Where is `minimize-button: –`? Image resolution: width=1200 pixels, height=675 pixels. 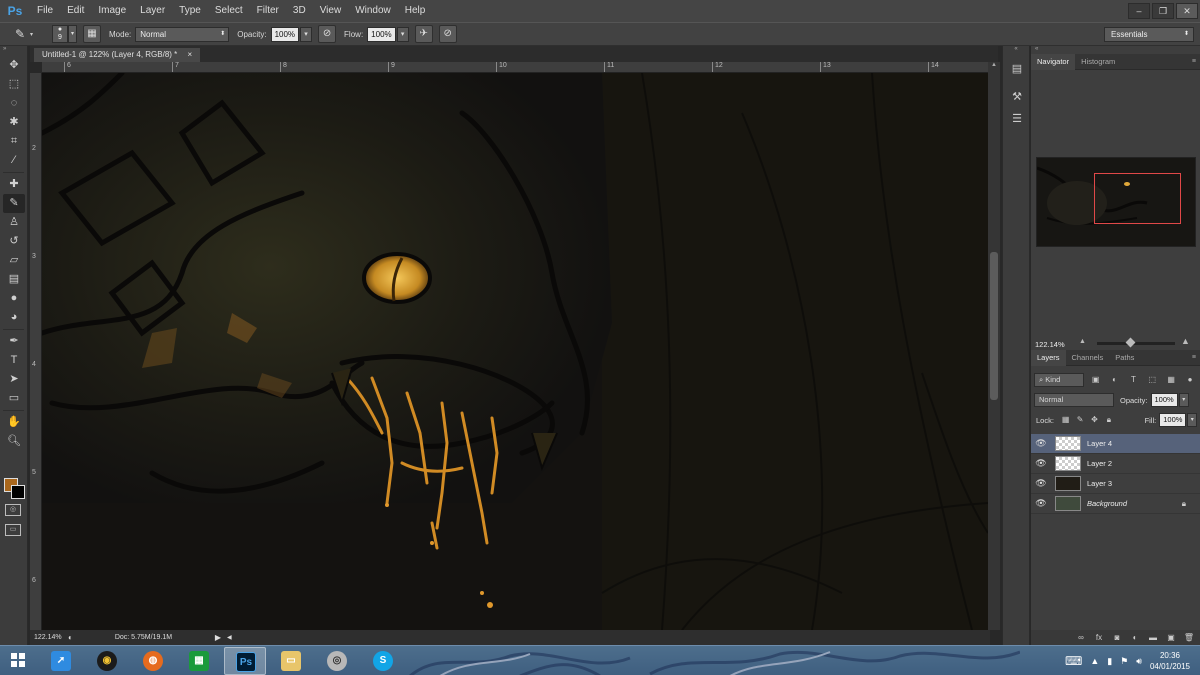
minimize-button: – is located at coordinates (1139, 11).